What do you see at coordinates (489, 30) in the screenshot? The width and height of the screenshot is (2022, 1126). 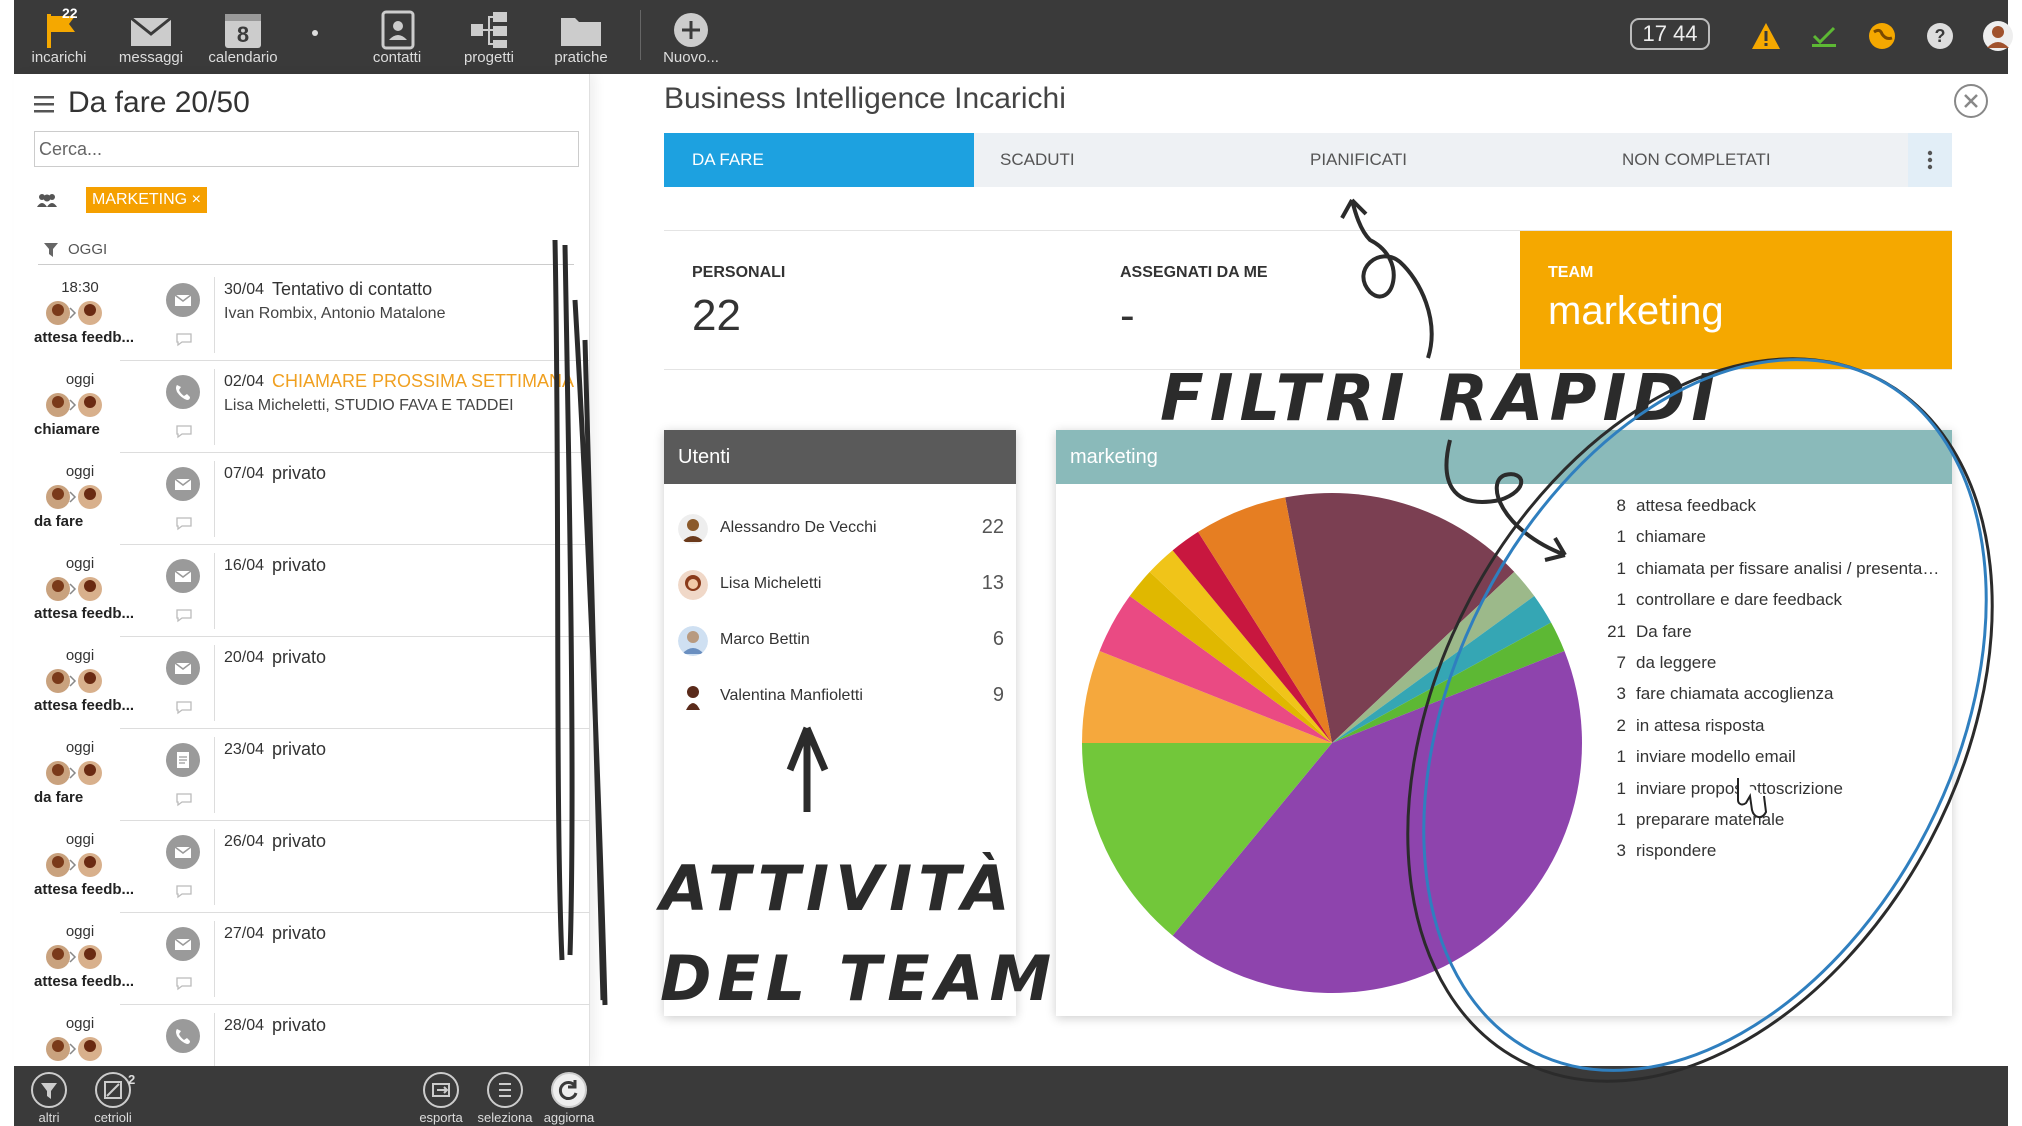 I see `projects-icon` at bounding box center [489, 30].